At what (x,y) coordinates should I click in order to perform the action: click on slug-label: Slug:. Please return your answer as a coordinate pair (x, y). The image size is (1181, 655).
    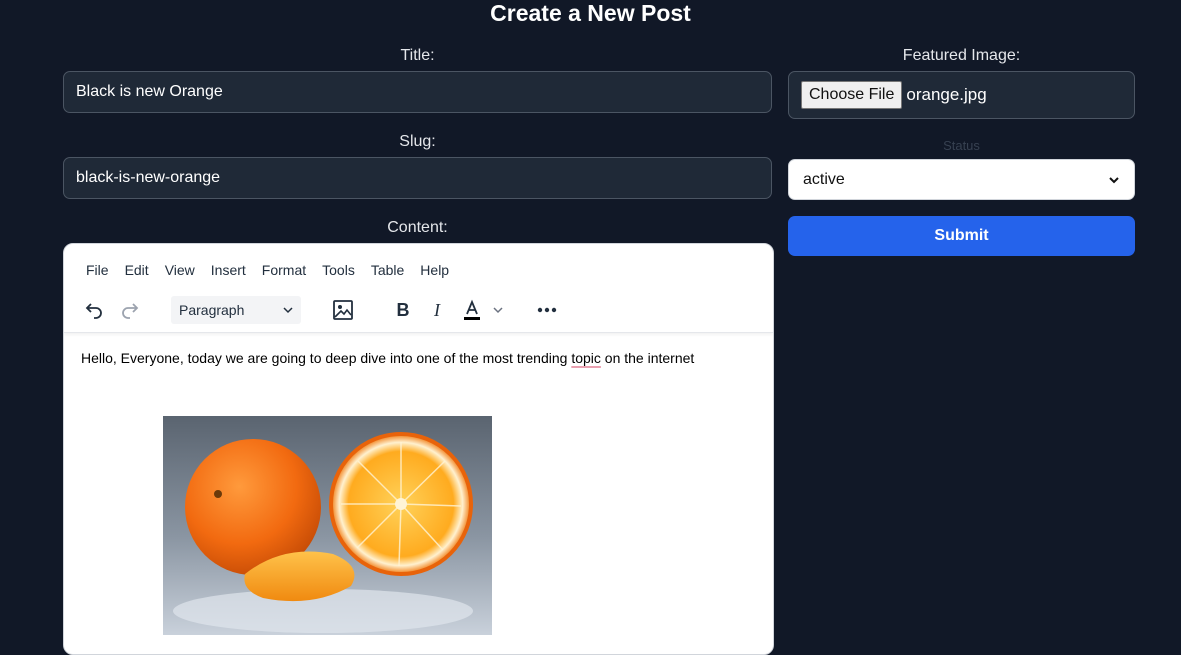
    Looking at the image, I should click on (417, 141).